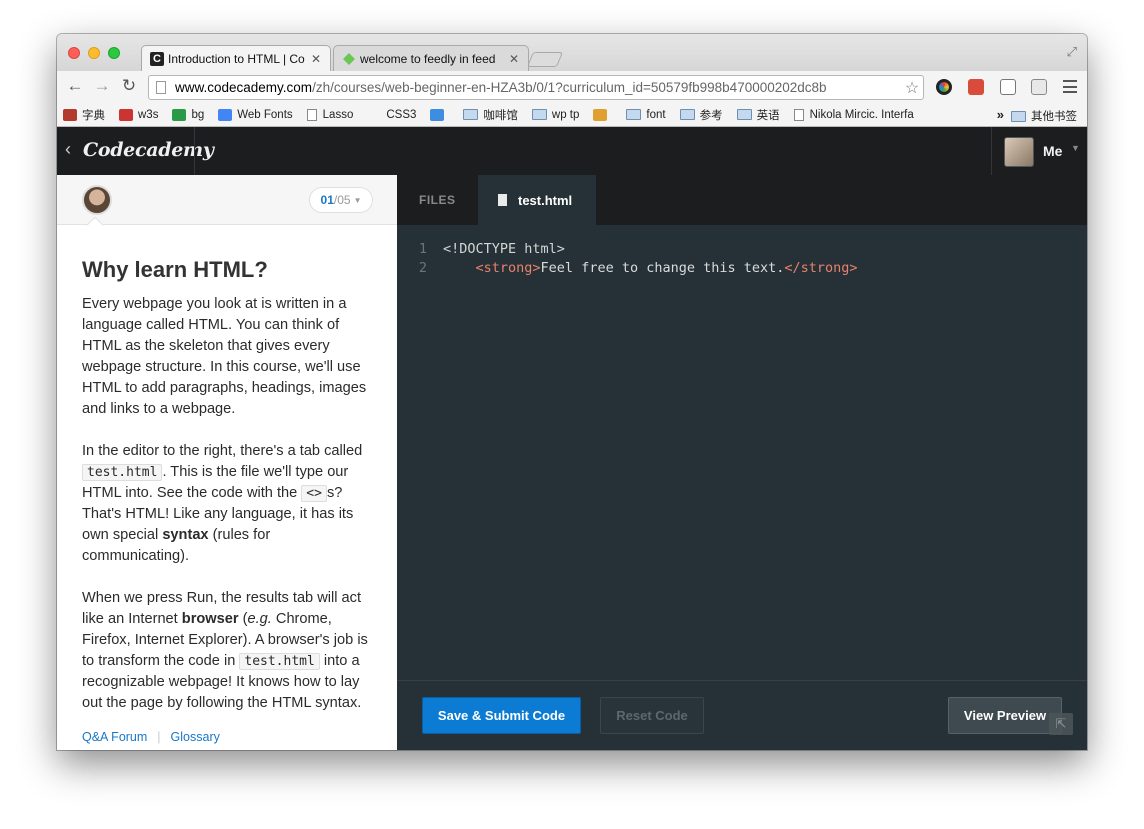 The height and width of the screenshot is (829, 1144). Describe the element at coordinates (161, 87) in the screenshot. I see `page-icon` at that location.